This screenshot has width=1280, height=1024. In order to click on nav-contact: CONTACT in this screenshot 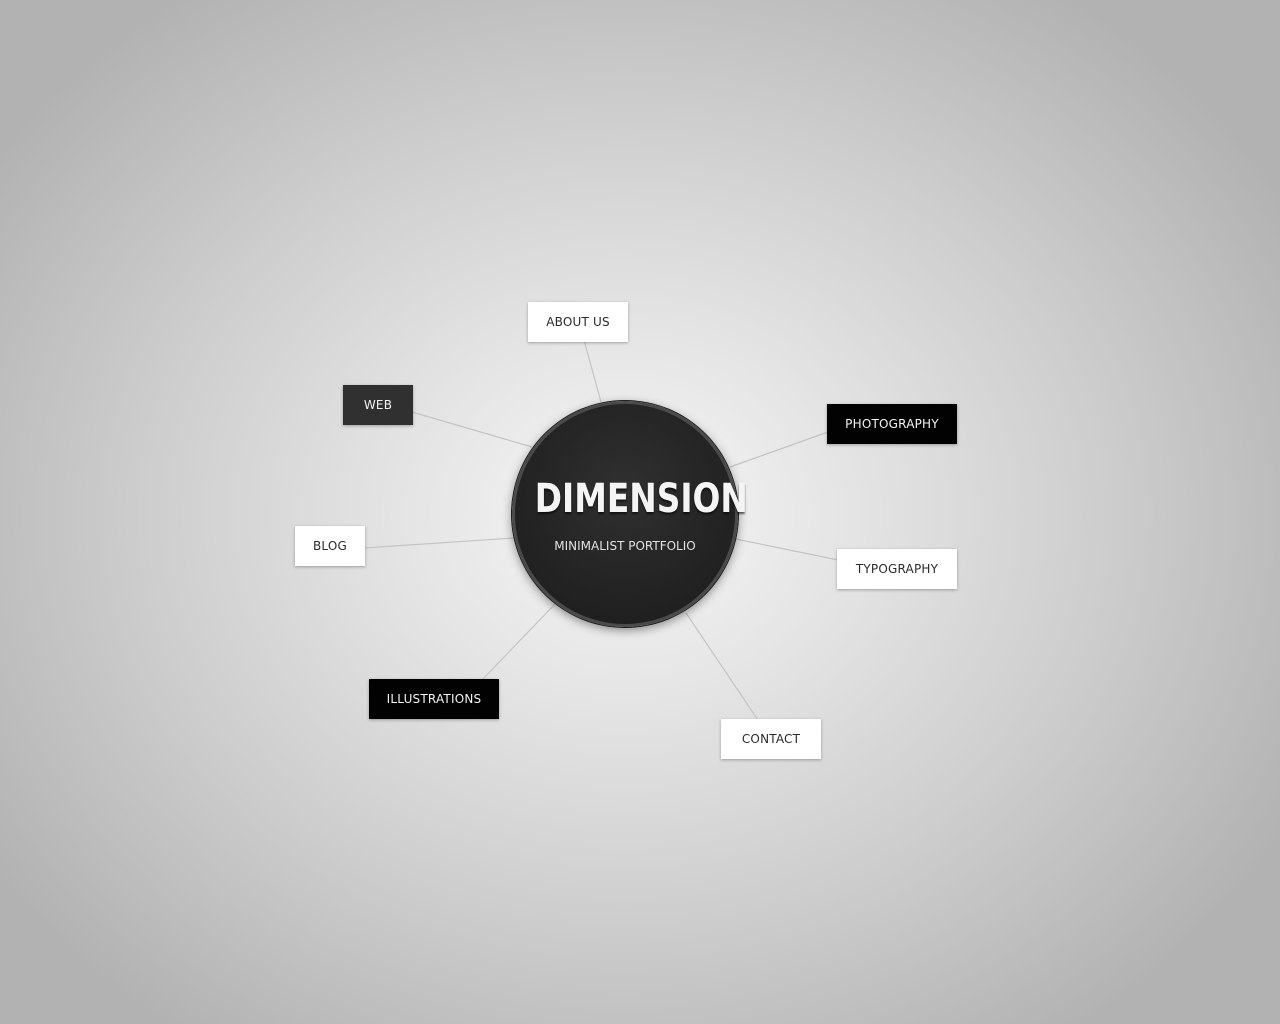, I will do `click(771, 739)`.